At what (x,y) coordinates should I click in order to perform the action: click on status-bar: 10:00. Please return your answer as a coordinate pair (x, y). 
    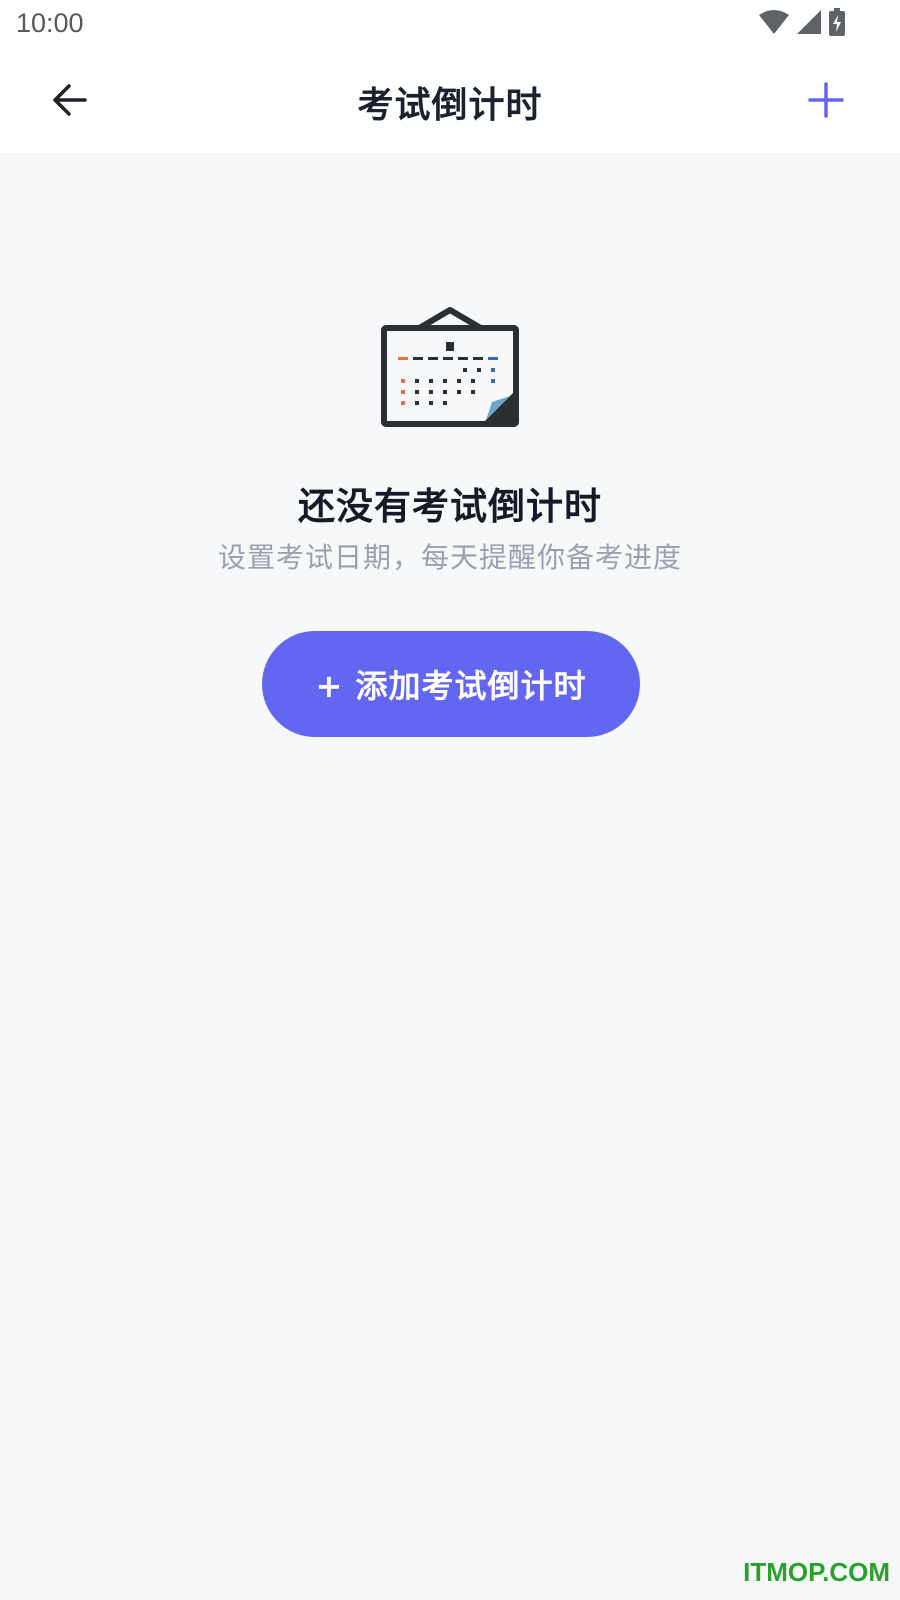
    Looking at the image, I should click on (450, 25).